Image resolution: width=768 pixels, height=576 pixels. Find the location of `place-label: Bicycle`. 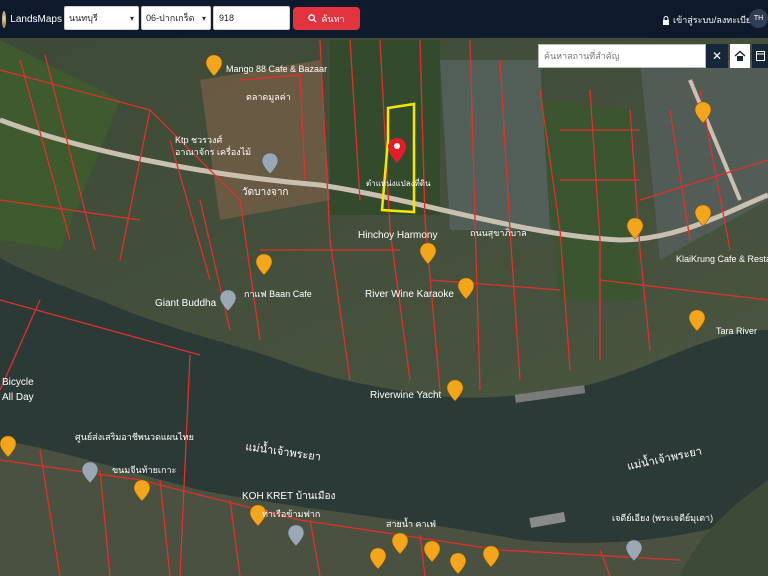

place-label: Bicycle is located at coordinates (18, 382).